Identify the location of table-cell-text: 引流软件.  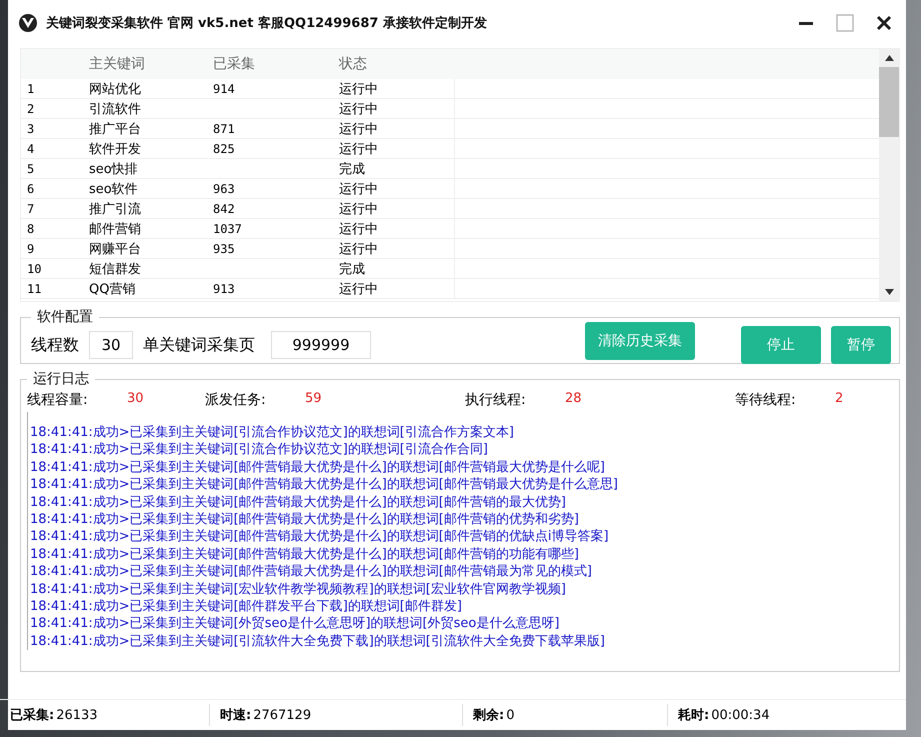
(115, 109).